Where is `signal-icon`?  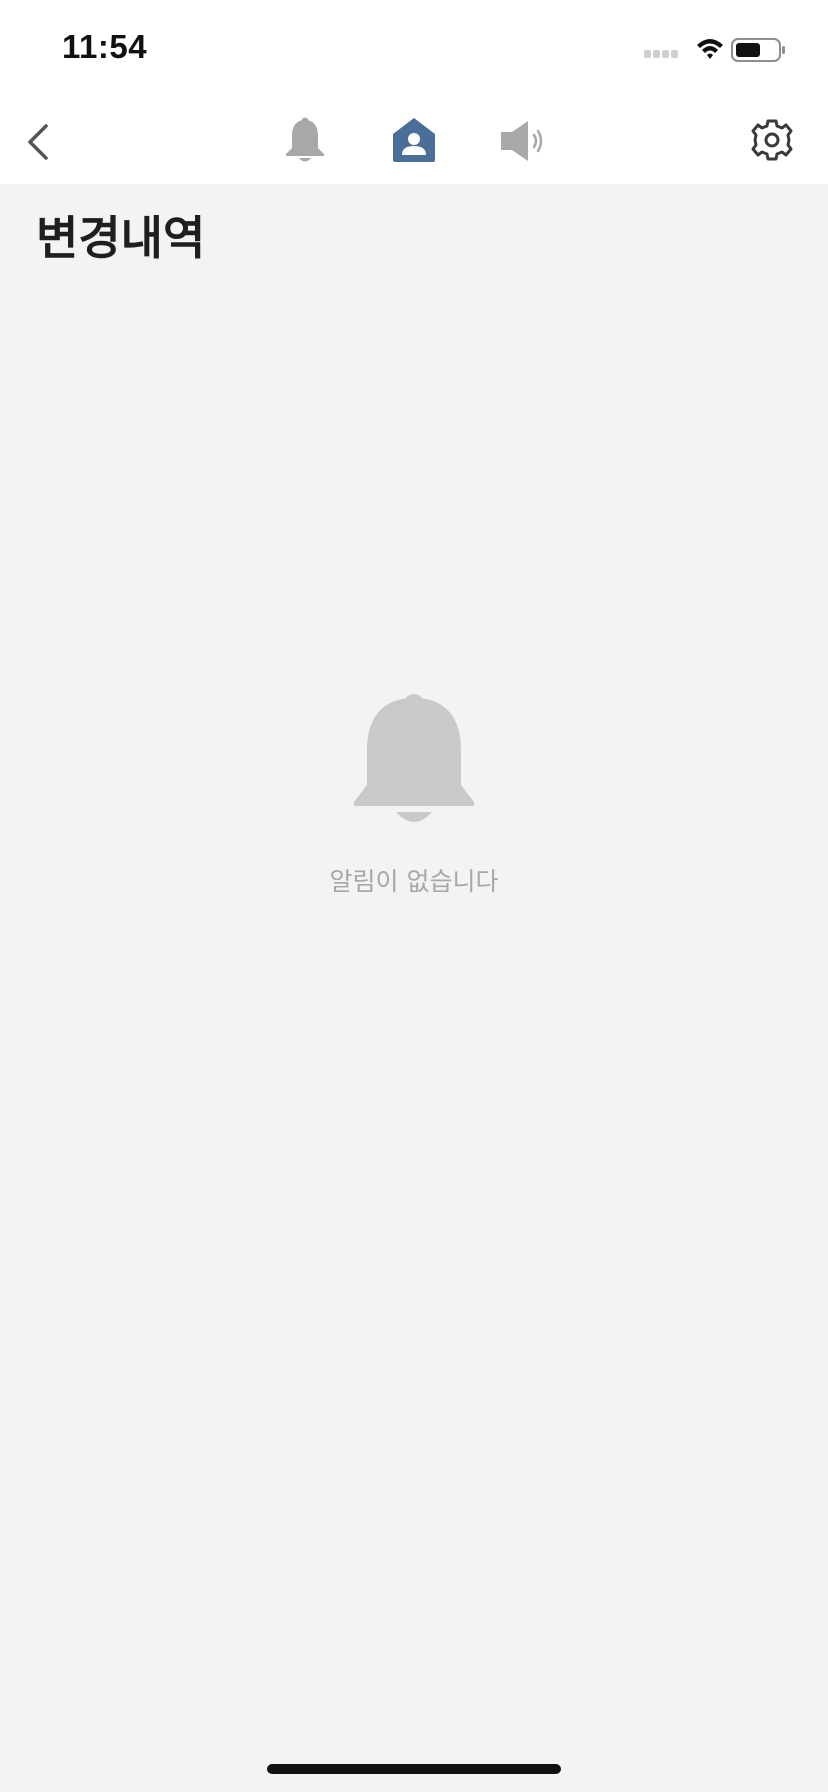 signal-icon is located at coordinates (661, 54).